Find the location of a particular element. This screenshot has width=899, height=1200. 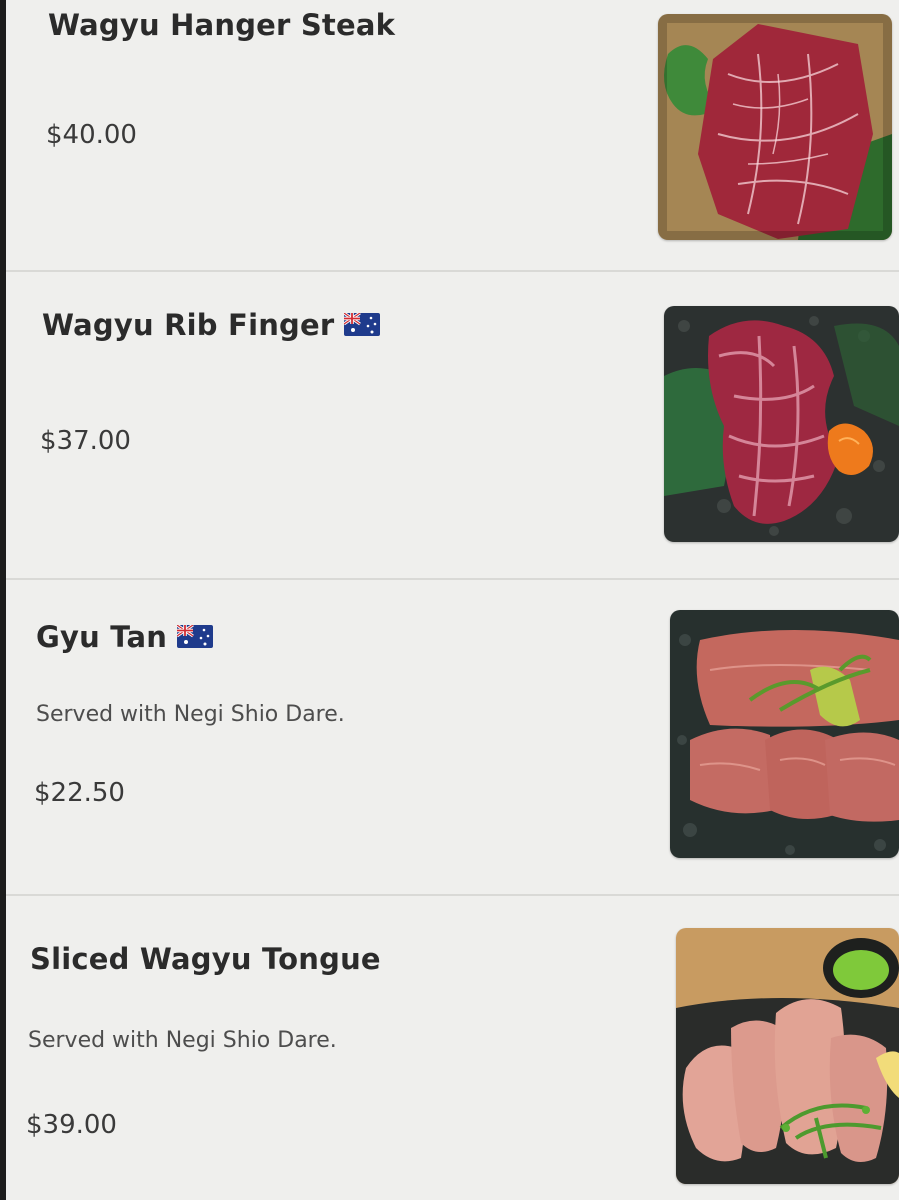

item-name: Wagyu Rib Finger is located at coordinates (211, 325).